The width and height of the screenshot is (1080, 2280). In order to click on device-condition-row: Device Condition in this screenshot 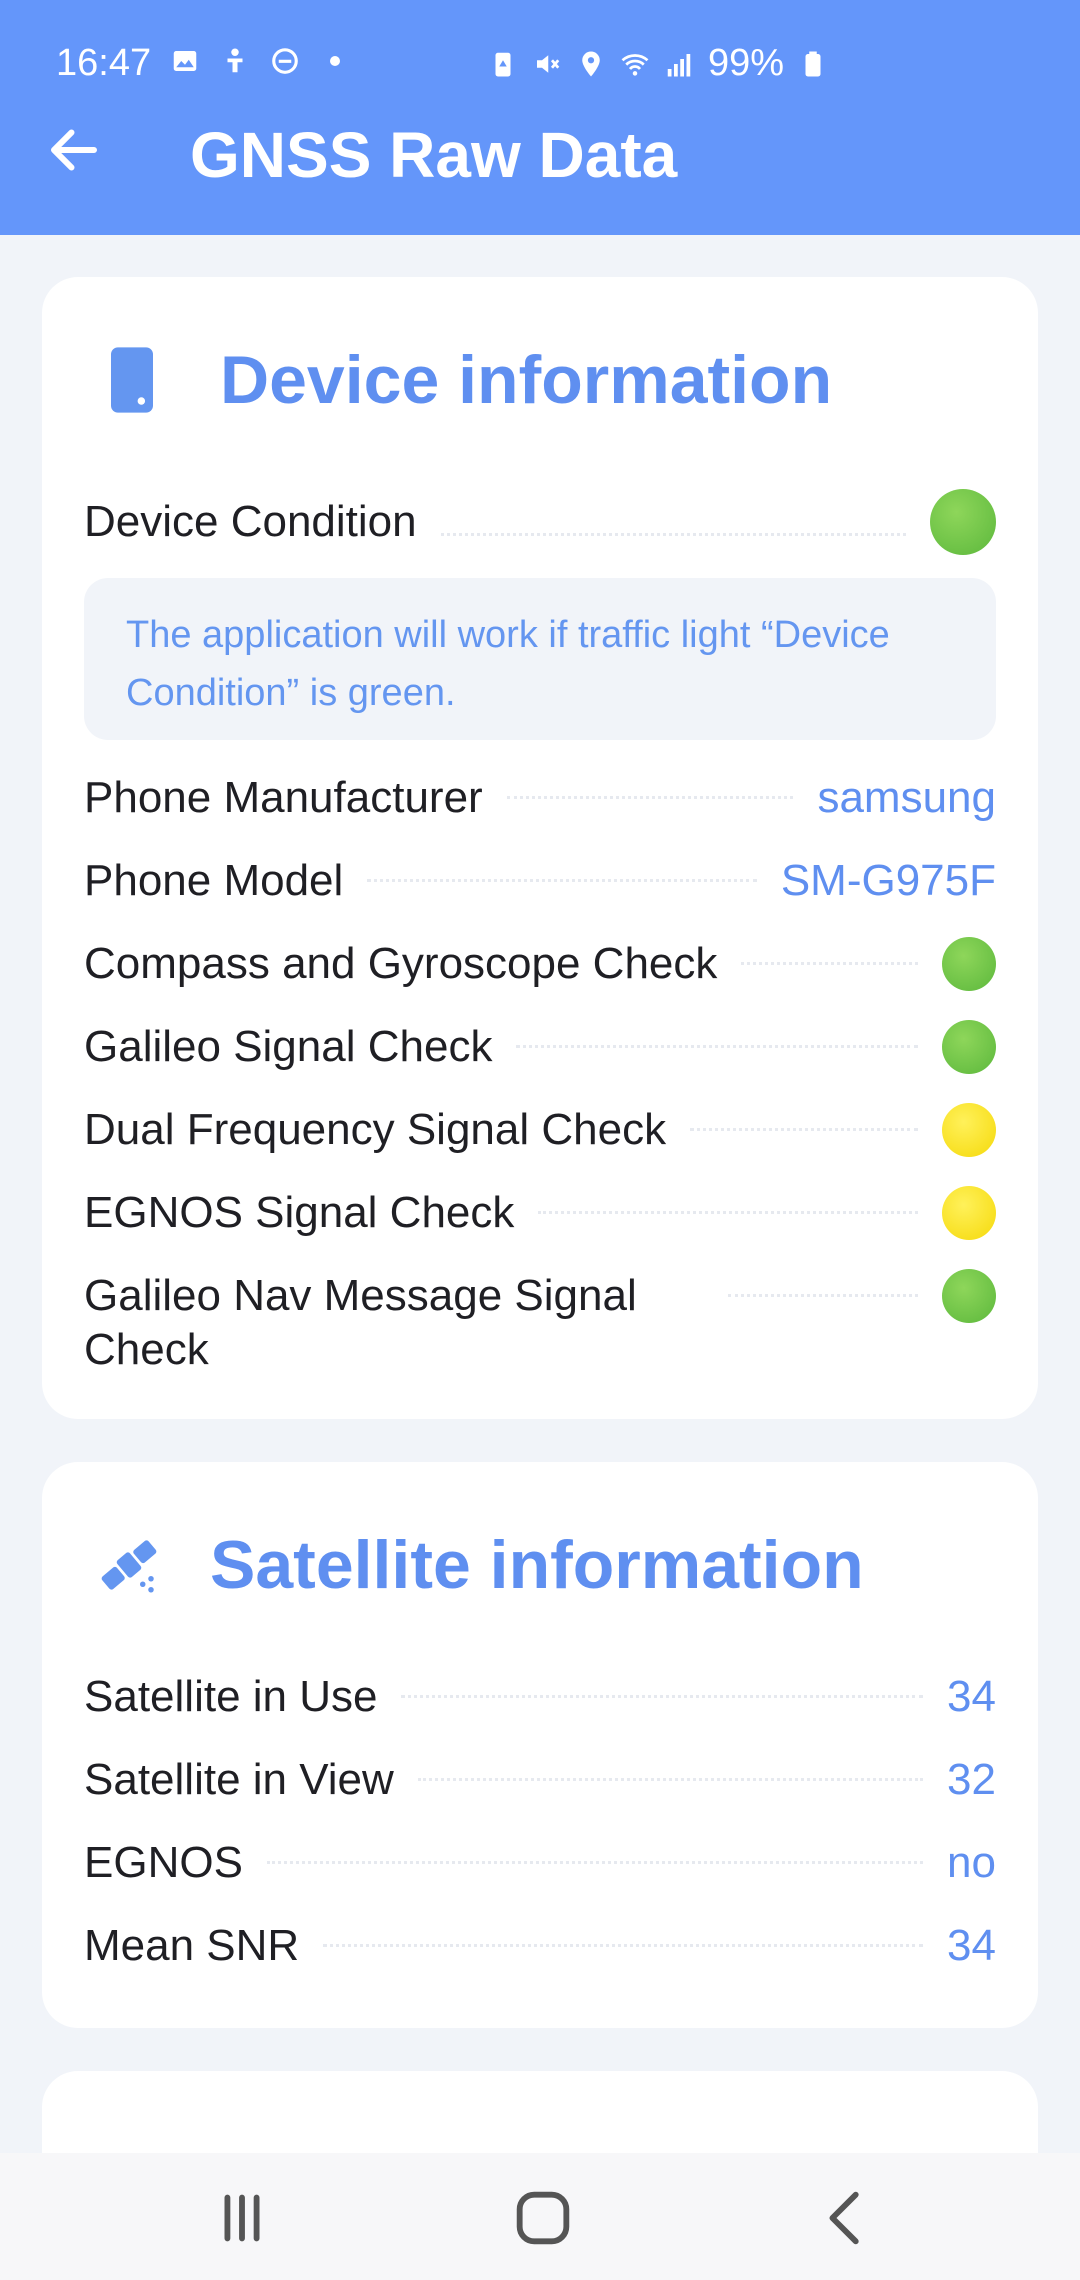, I will do `click(540, 522)`.